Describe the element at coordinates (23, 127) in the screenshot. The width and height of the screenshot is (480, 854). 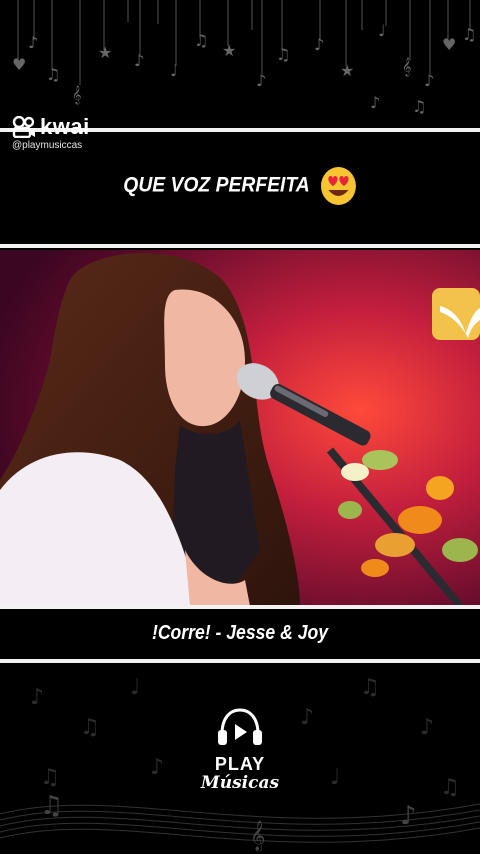
I see `kwai-camera-icon` at that location.